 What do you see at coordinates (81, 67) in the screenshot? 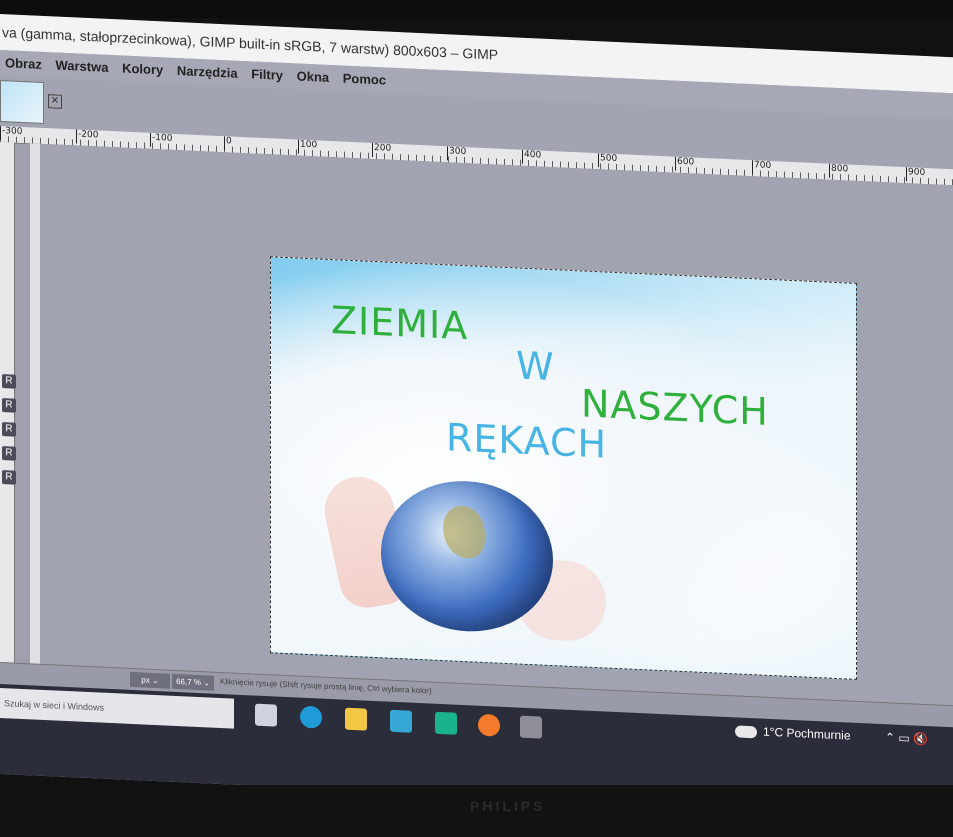
I see `menu-warstwa: Warstwa` at bounding box center [81, 67].